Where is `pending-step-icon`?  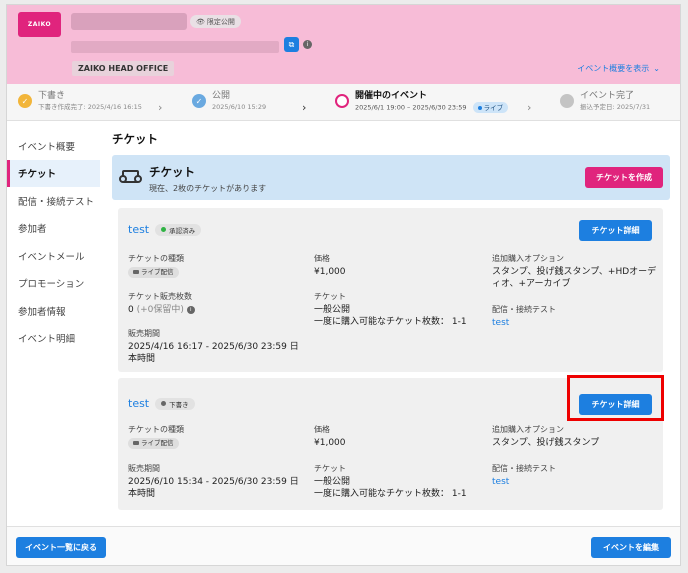
pending-step-icon is located at coordinates (567, 101).